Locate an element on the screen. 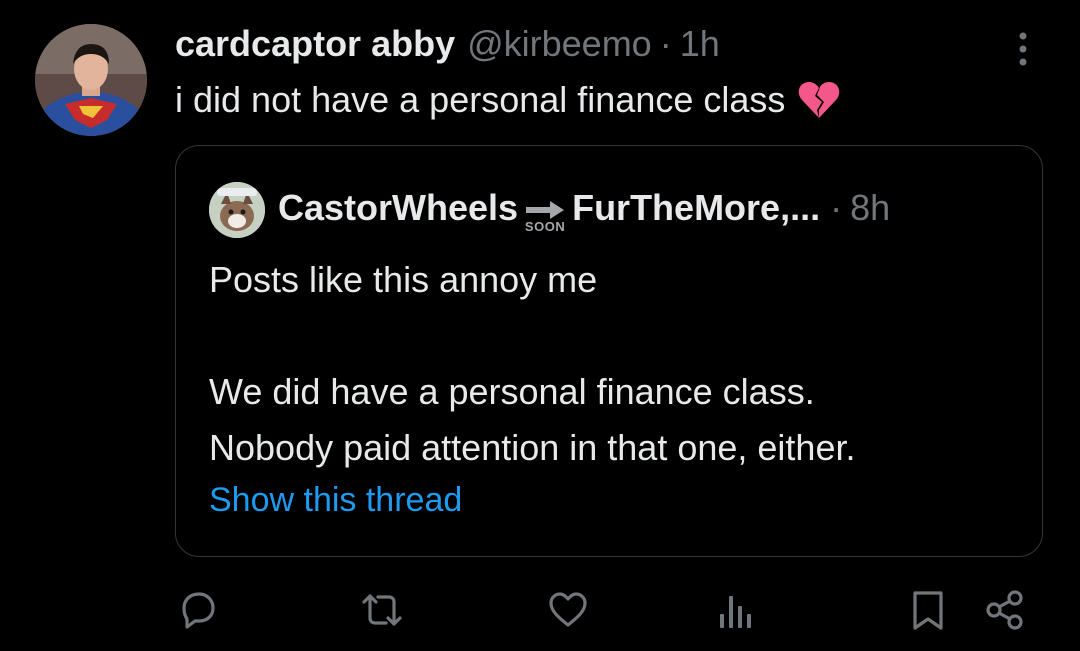 The height and width of the screenshot is (651, 1080). right-arrow-icon is located at coordinates (545, 210).